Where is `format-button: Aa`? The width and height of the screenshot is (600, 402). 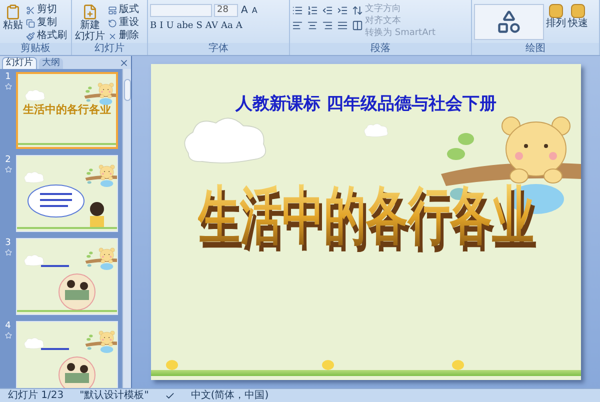 format-button: Aa is located at coordinates (226, 26).